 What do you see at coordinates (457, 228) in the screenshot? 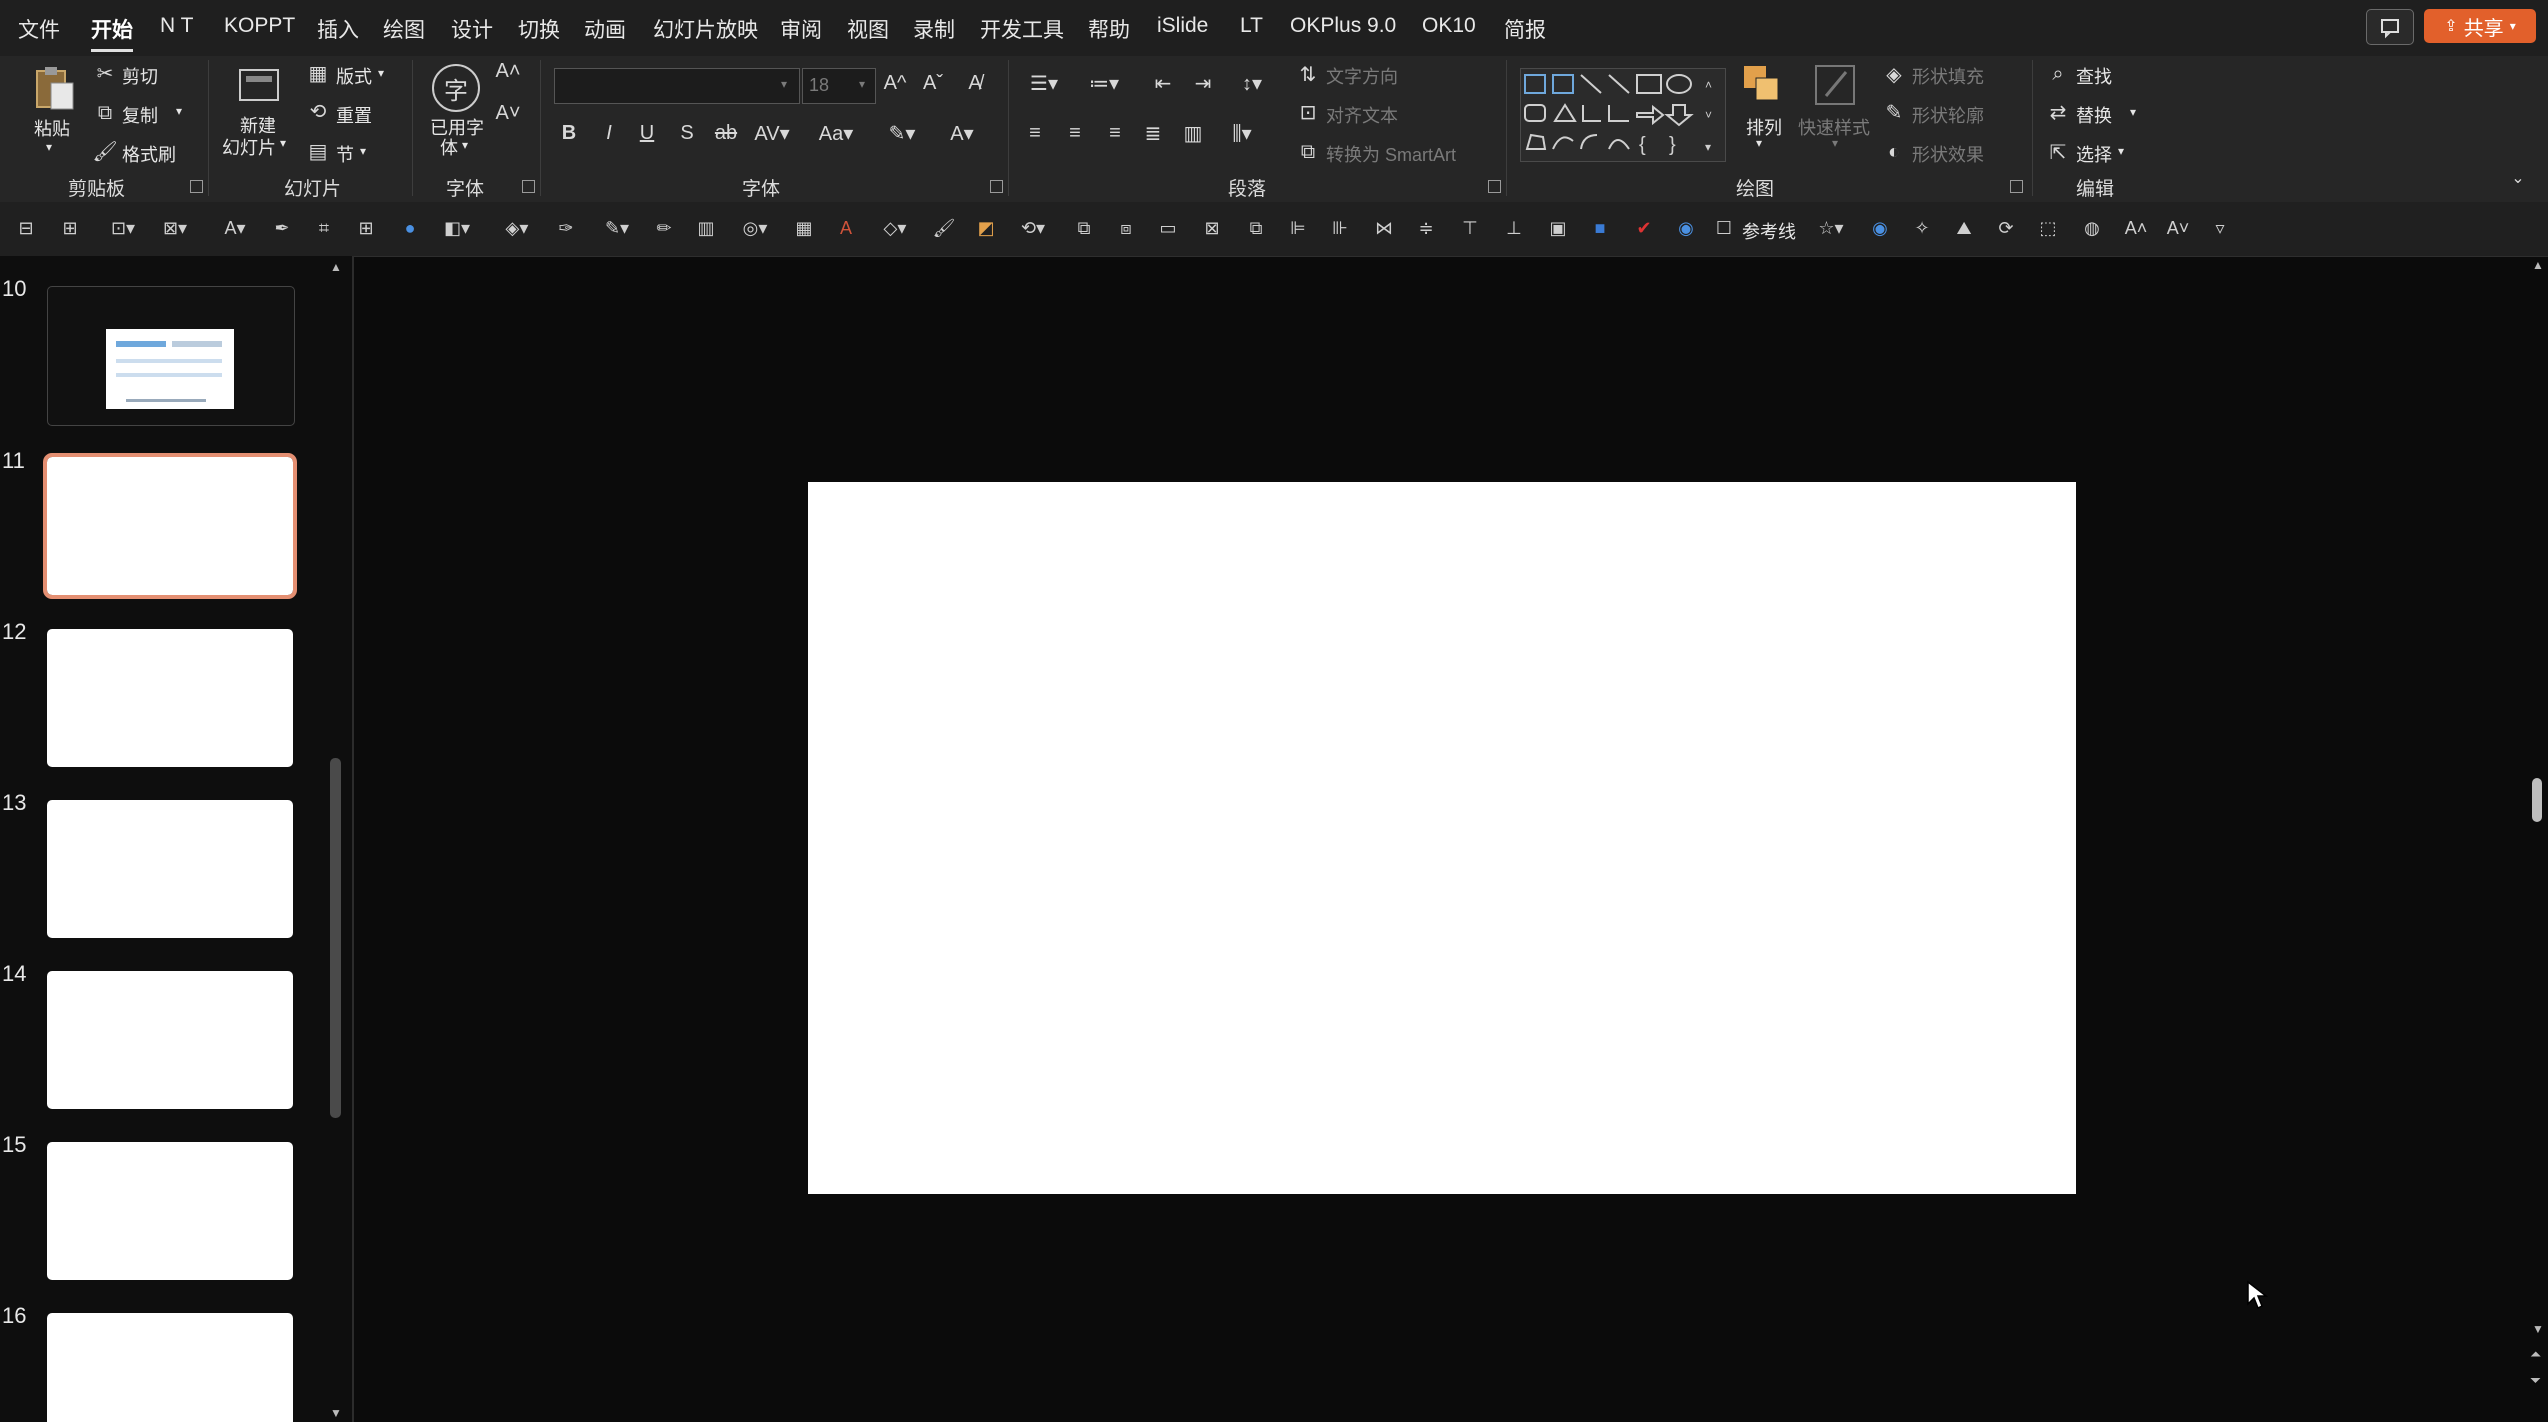
I see `color-swap-icon: ◧▾` at bounding box center [457, 228].